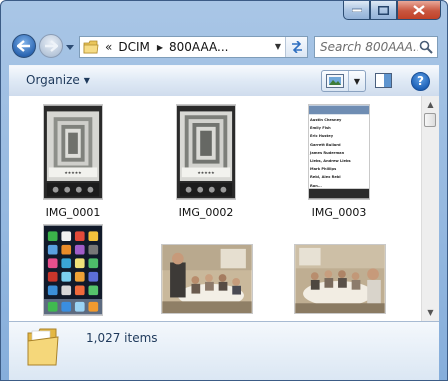 The image size is (448, 381). Describe the element at coordinates (426, 47) in the screenshot. I see `search-icon` at that location.